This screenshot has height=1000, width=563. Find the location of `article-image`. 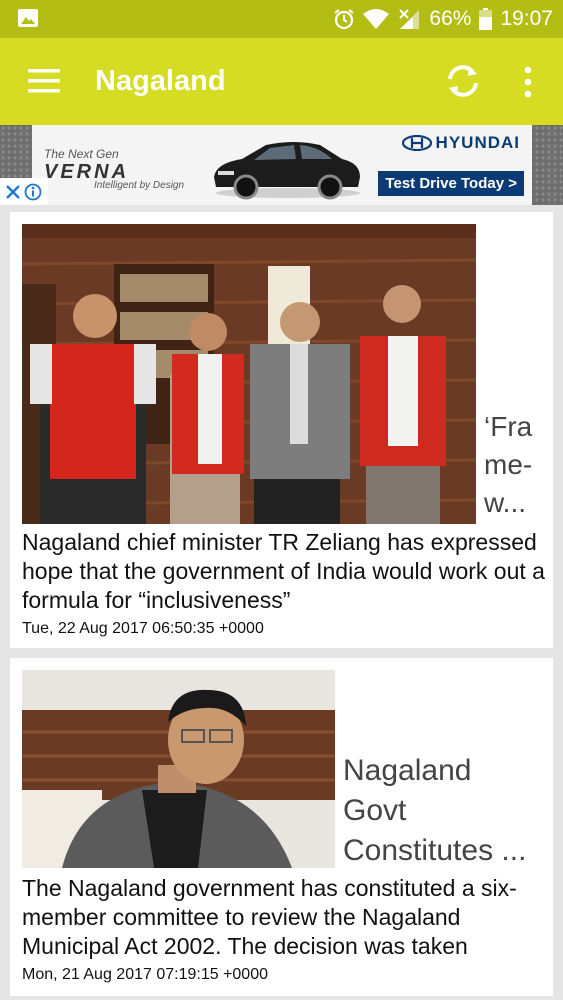

article-image is located at coordinates (178, 769).